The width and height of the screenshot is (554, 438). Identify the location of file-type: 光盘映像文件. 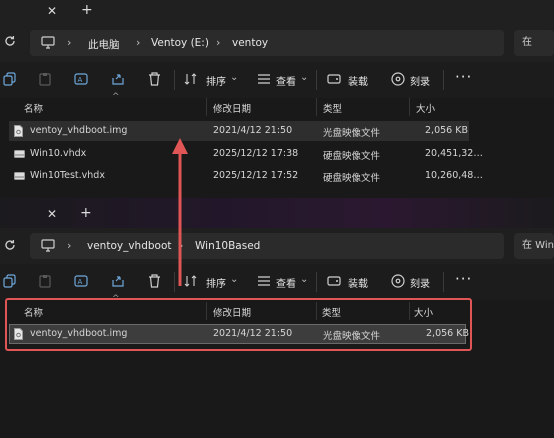
(352, 133).